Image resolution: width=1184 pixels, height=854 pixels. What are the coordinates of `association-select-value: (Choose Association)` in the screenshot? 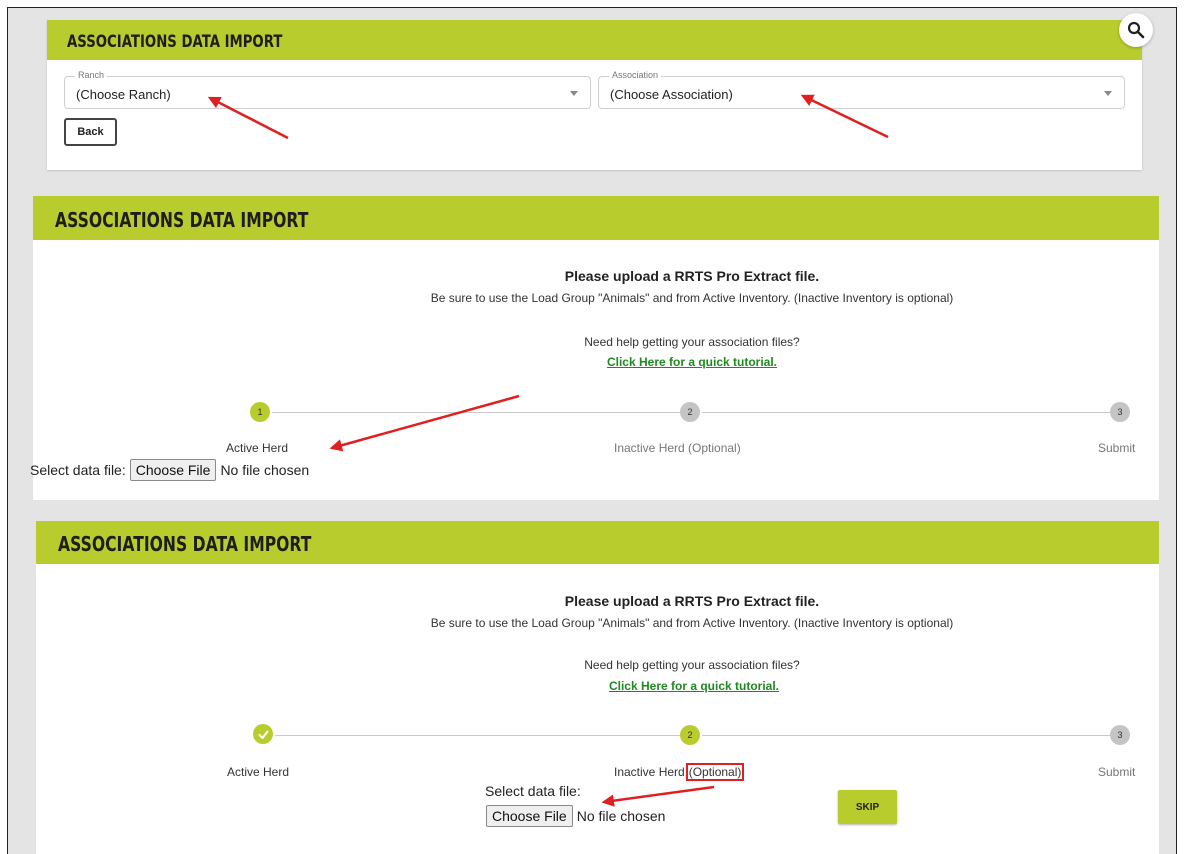 It's located at (671, 94).